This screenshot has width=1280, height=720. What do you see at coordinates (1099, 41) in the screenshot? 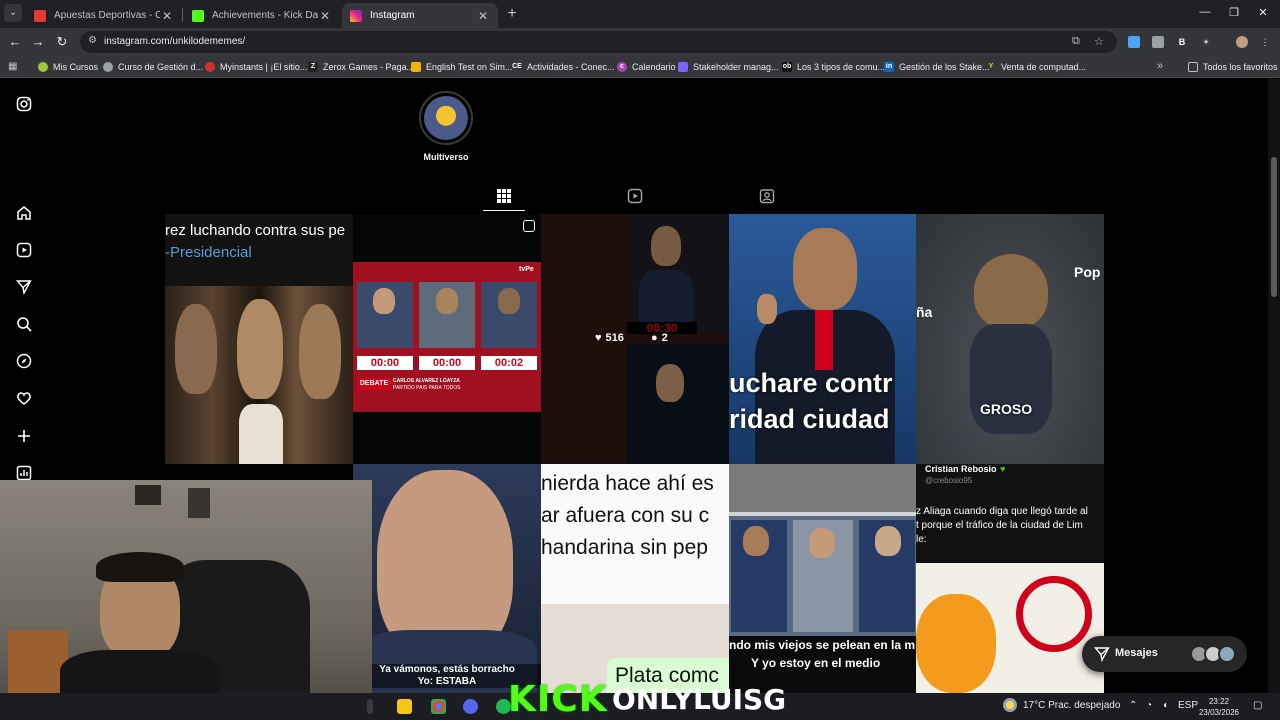
I see `bookmark-star-icon: ☆` at bounding box center [1099, 41].